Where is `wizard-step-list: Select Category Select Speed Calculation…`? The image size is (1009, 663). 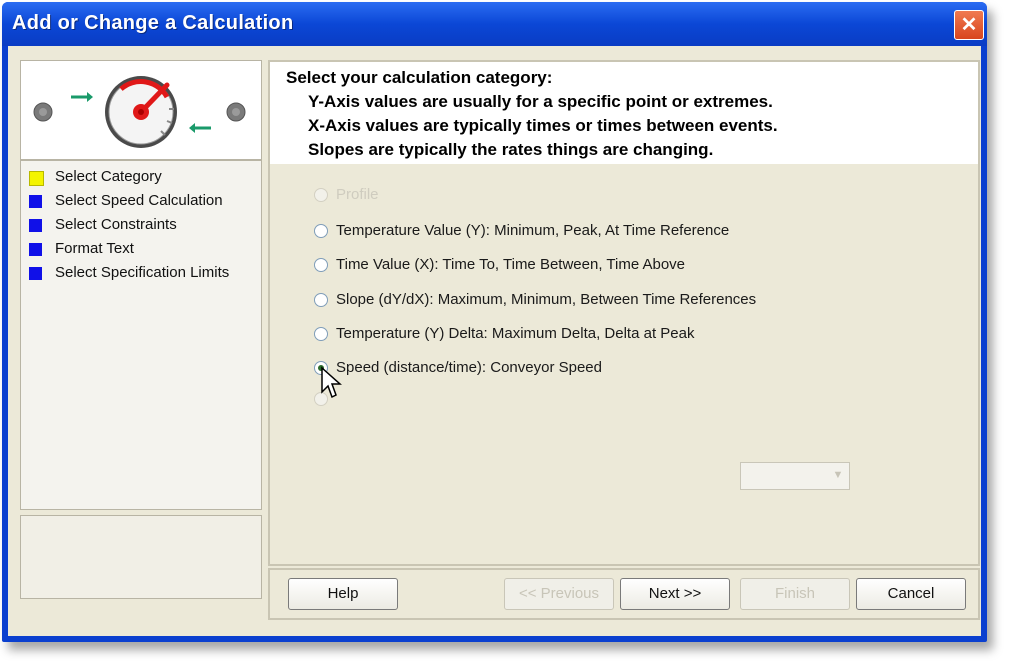 wizard-step-list: Select Category Select Speed Calculation… is located at coordinates (141, 335).